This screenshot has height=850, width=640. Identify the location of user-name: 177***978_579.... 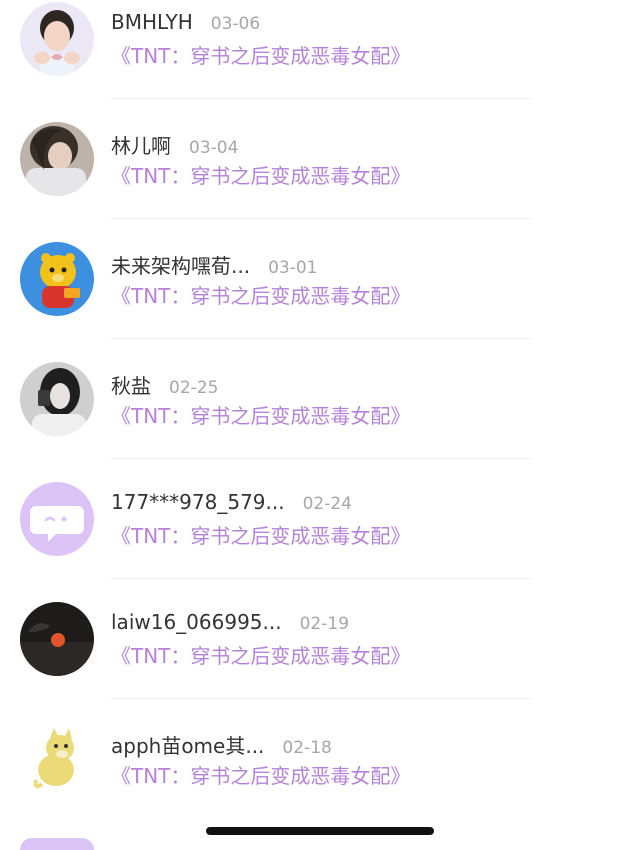
(198, 502).